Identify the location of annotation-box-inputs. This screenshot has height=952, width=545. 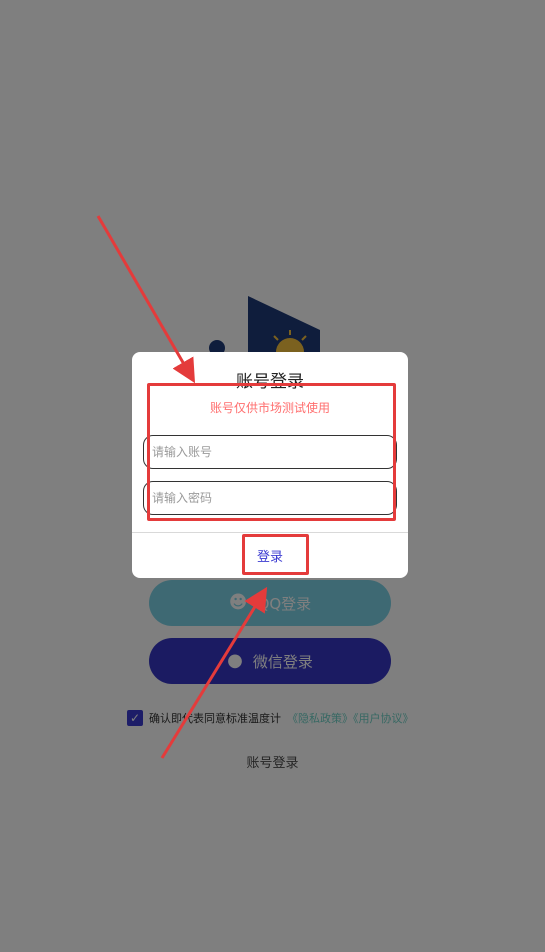
(271, 452).